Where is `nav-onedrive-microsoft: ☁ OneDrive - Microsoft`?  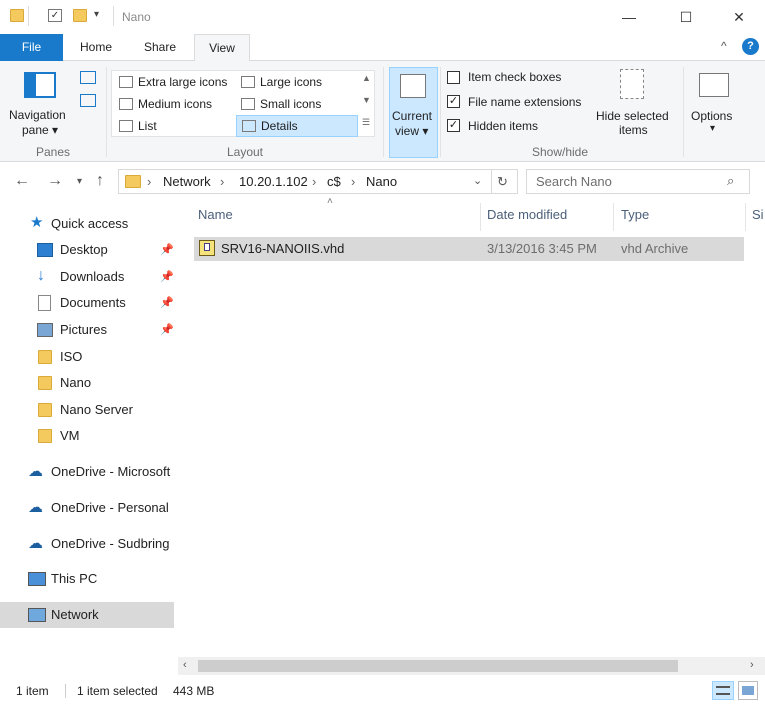 nav-onedrive-microsoft: ☁ OneDrive - Microsoft is located at coordinates (89, 472).